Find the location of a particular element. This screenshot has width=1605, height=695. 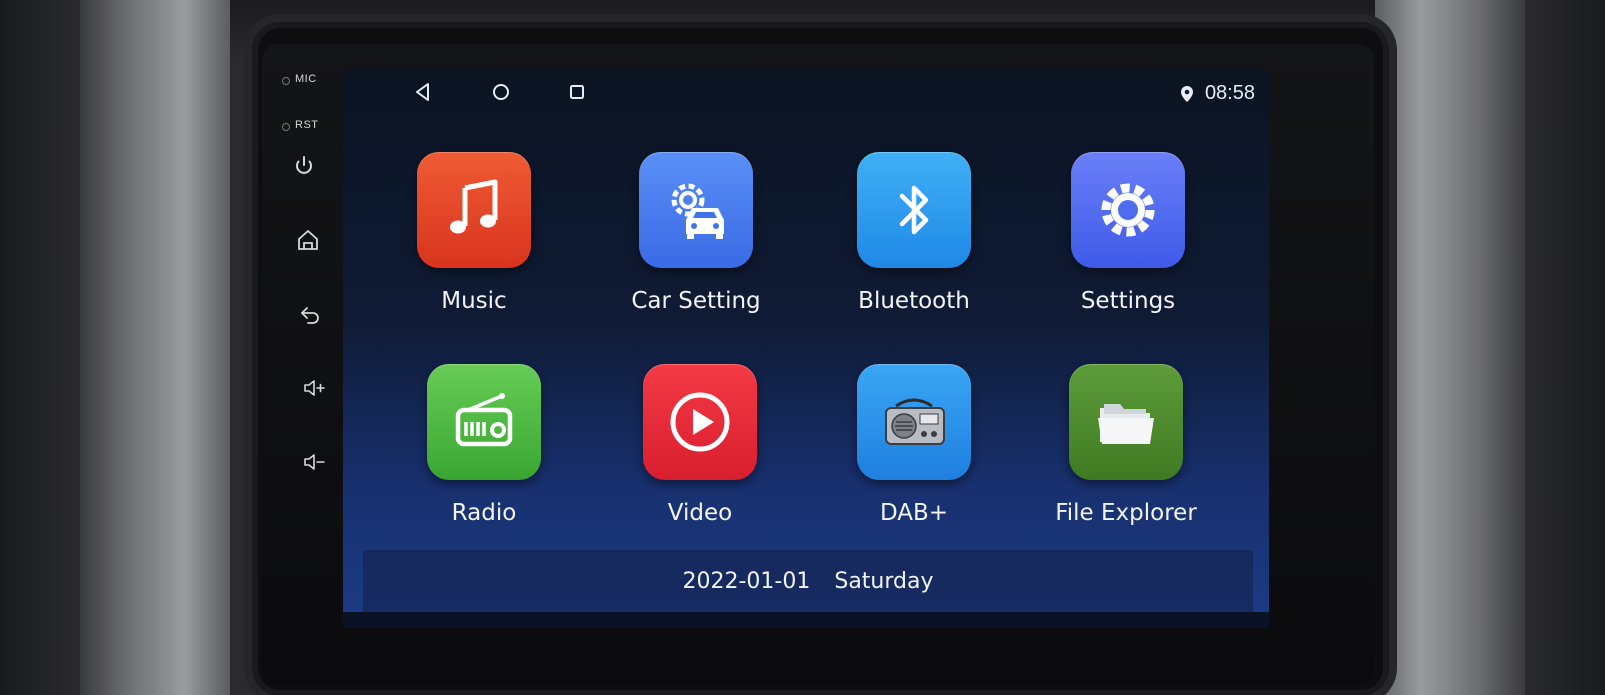

mic-hole is located at coordinates (286, 81).